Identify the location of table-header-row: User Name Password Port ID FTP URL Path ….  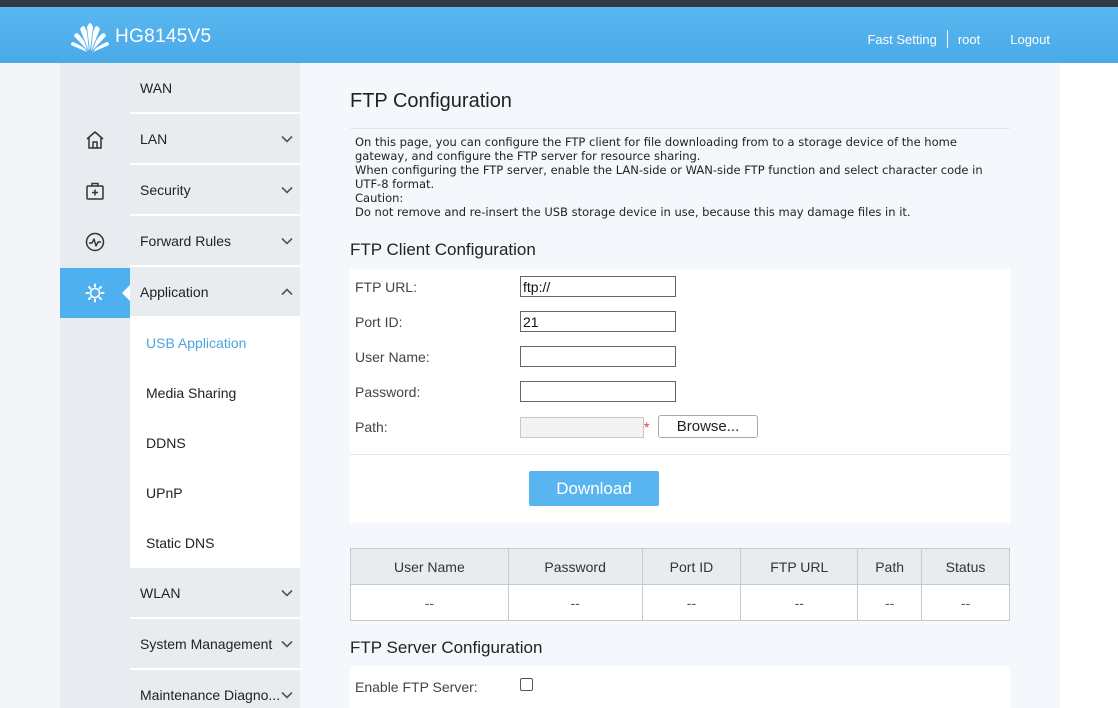
(680, 566).